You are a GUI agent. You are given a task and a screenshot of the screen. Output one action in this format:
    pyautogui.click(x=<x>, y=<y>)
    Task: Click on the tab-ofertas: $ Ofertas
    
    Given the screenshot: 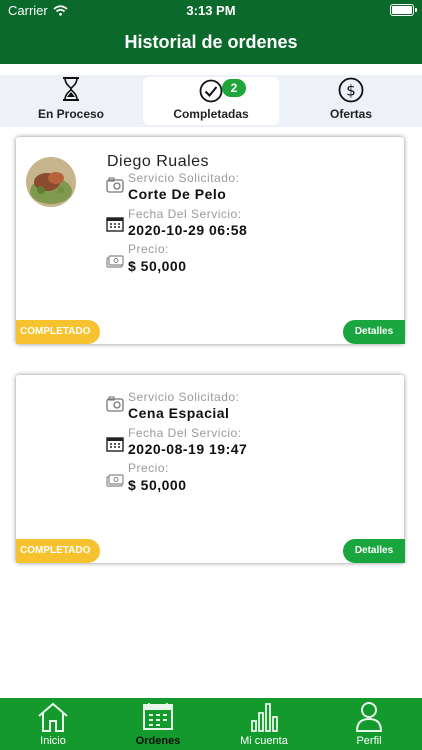 What is the action you would take?
    pyautogui.click(x=351, y=101)
    